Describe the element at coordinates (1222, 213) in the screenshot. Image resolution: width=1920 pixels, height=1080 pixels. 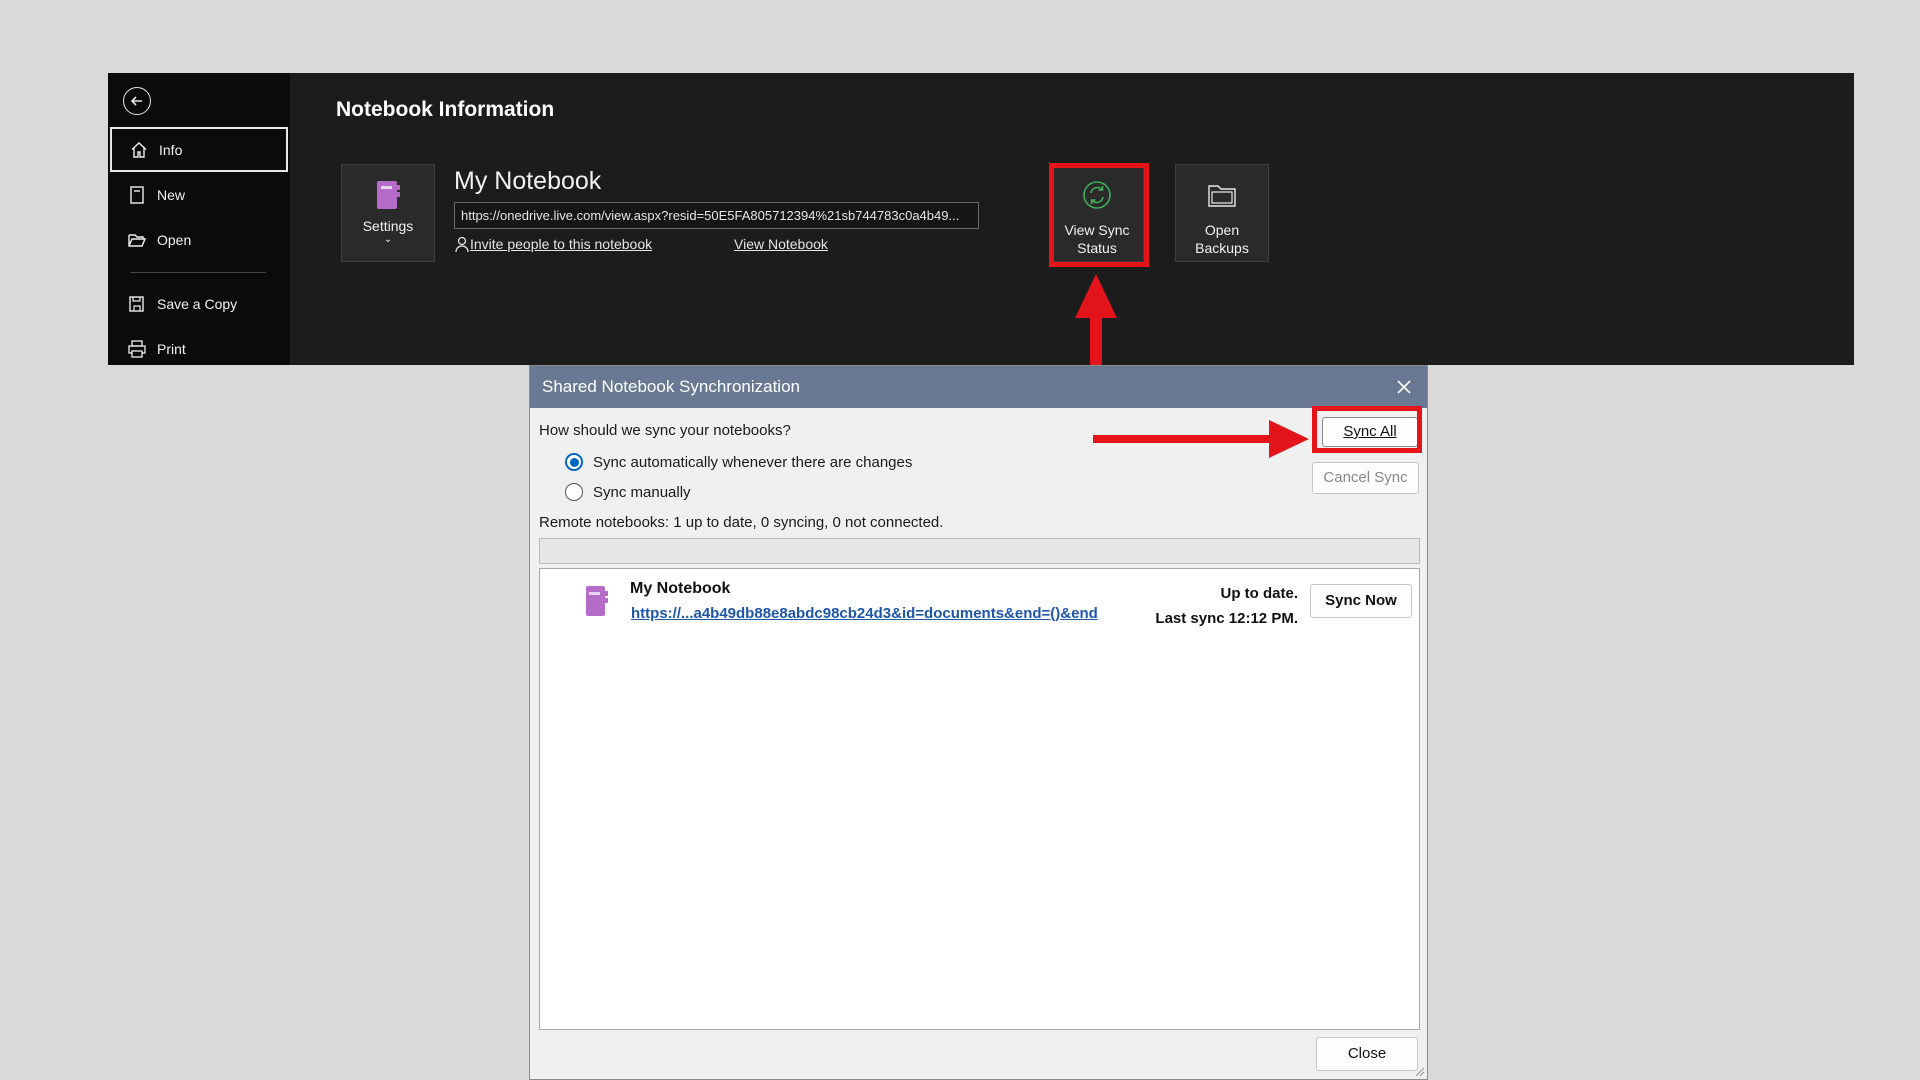
I see `open-backups-button: Open Backups` at that location.